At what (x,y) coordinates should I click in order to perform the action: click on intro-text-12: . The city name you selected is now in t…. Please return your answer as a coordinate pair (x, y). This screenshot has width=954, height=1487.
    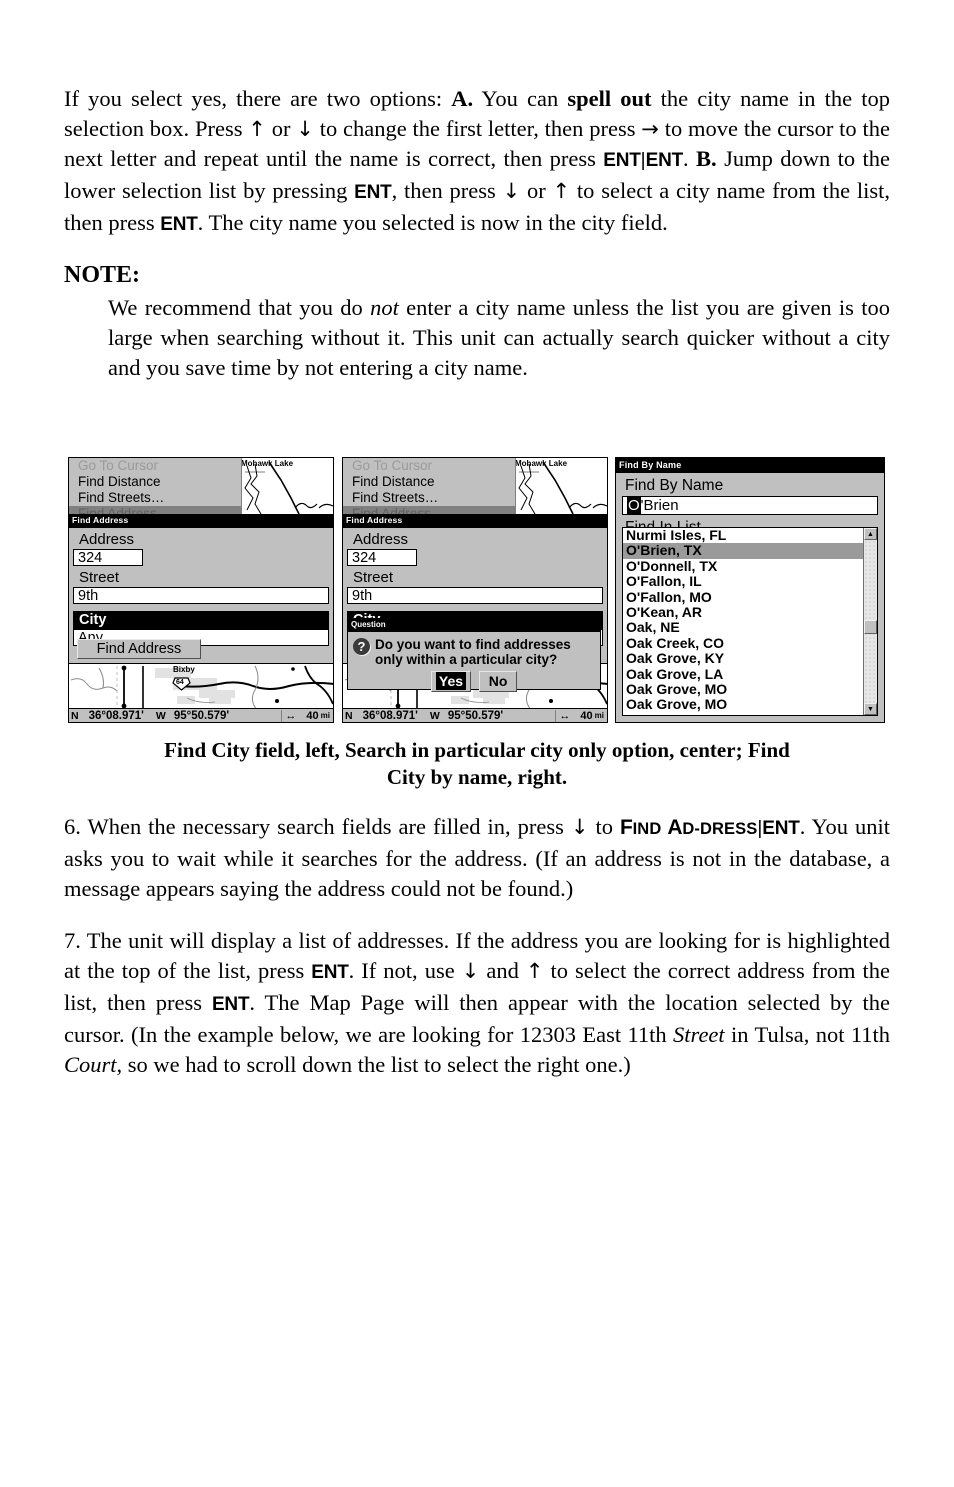
    Looking at the image, I should click on (432, 222).